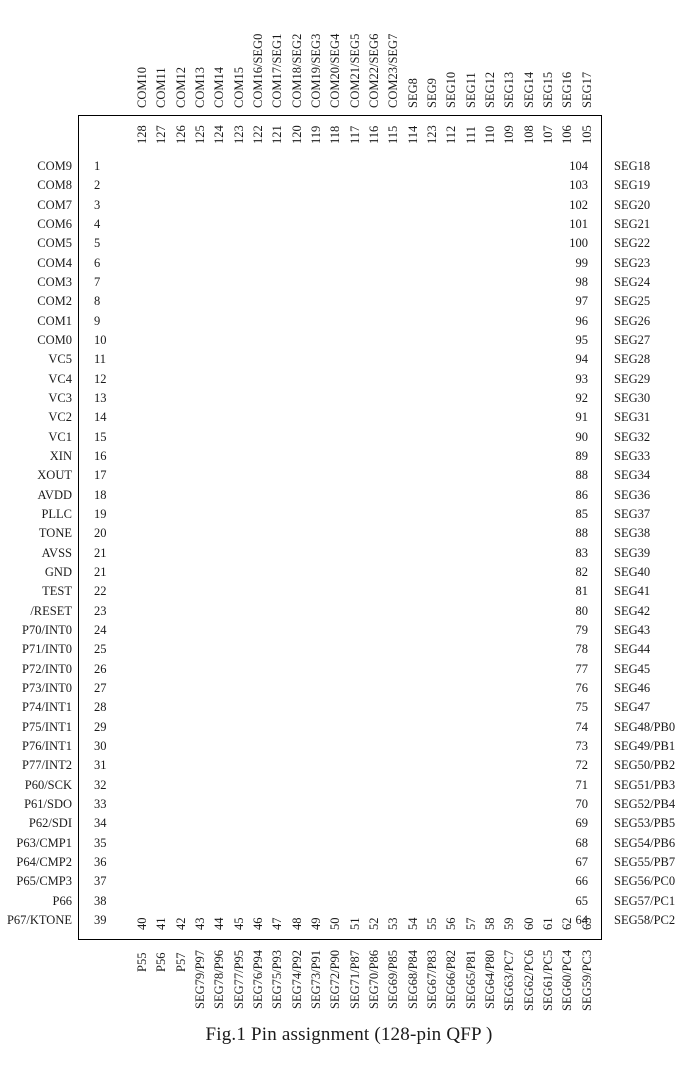  What do you see at coordinates (645, 823) in the screenshot?
I see `pin-label-right: SEG53/PB5` at bounding box center [645, 823].